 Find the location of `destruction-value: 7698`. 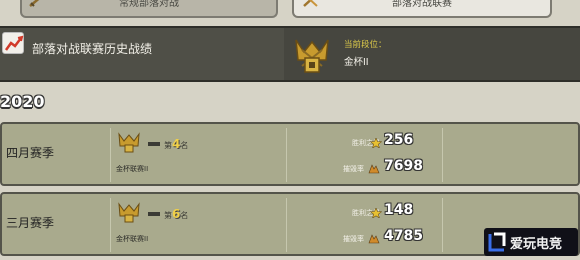

destruction-value: 7698 is located at coordinates (403, 166).